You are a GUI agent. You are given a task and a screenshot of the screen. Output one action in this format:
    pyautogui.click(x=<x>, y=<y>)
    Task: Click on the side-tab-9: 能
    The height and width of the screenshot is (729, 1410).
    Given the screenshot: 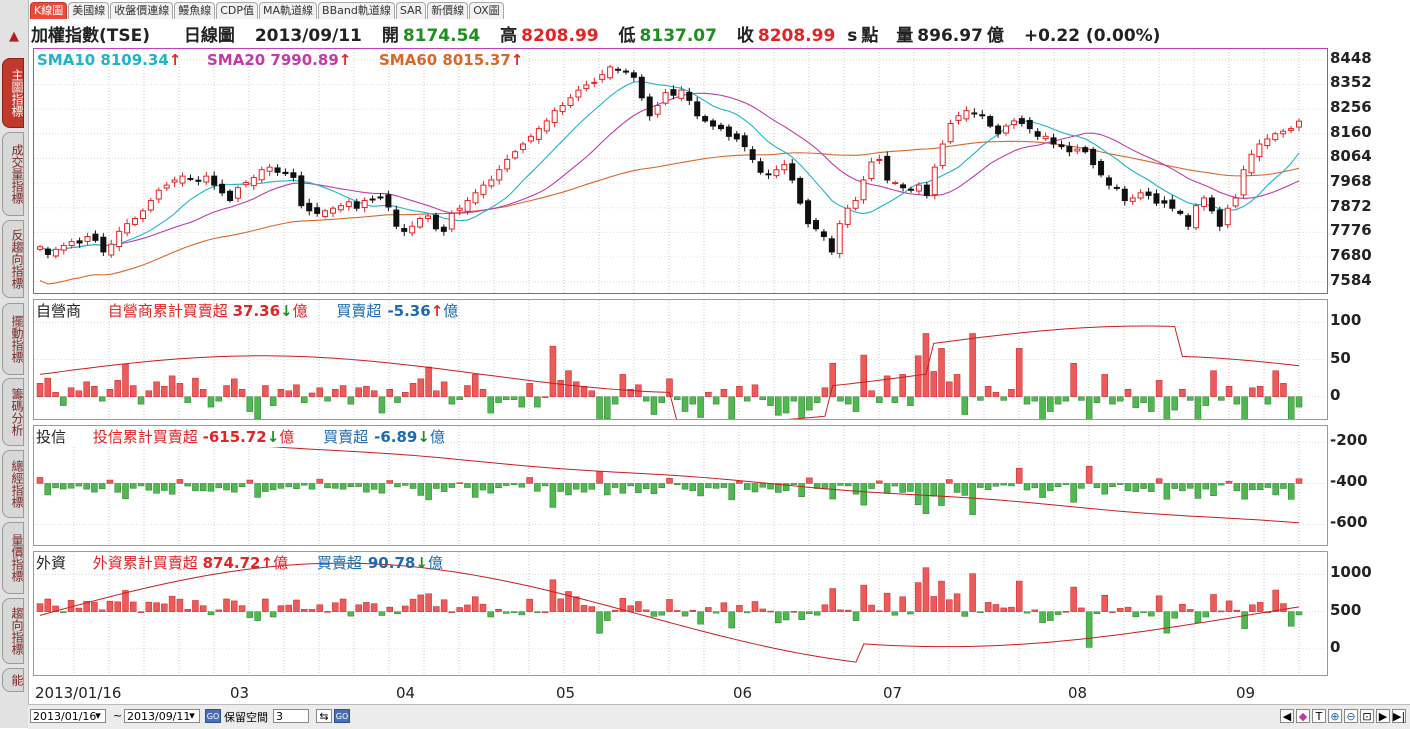 What is the action you would take?
    pyautogui.click(x=13, y=680)
    